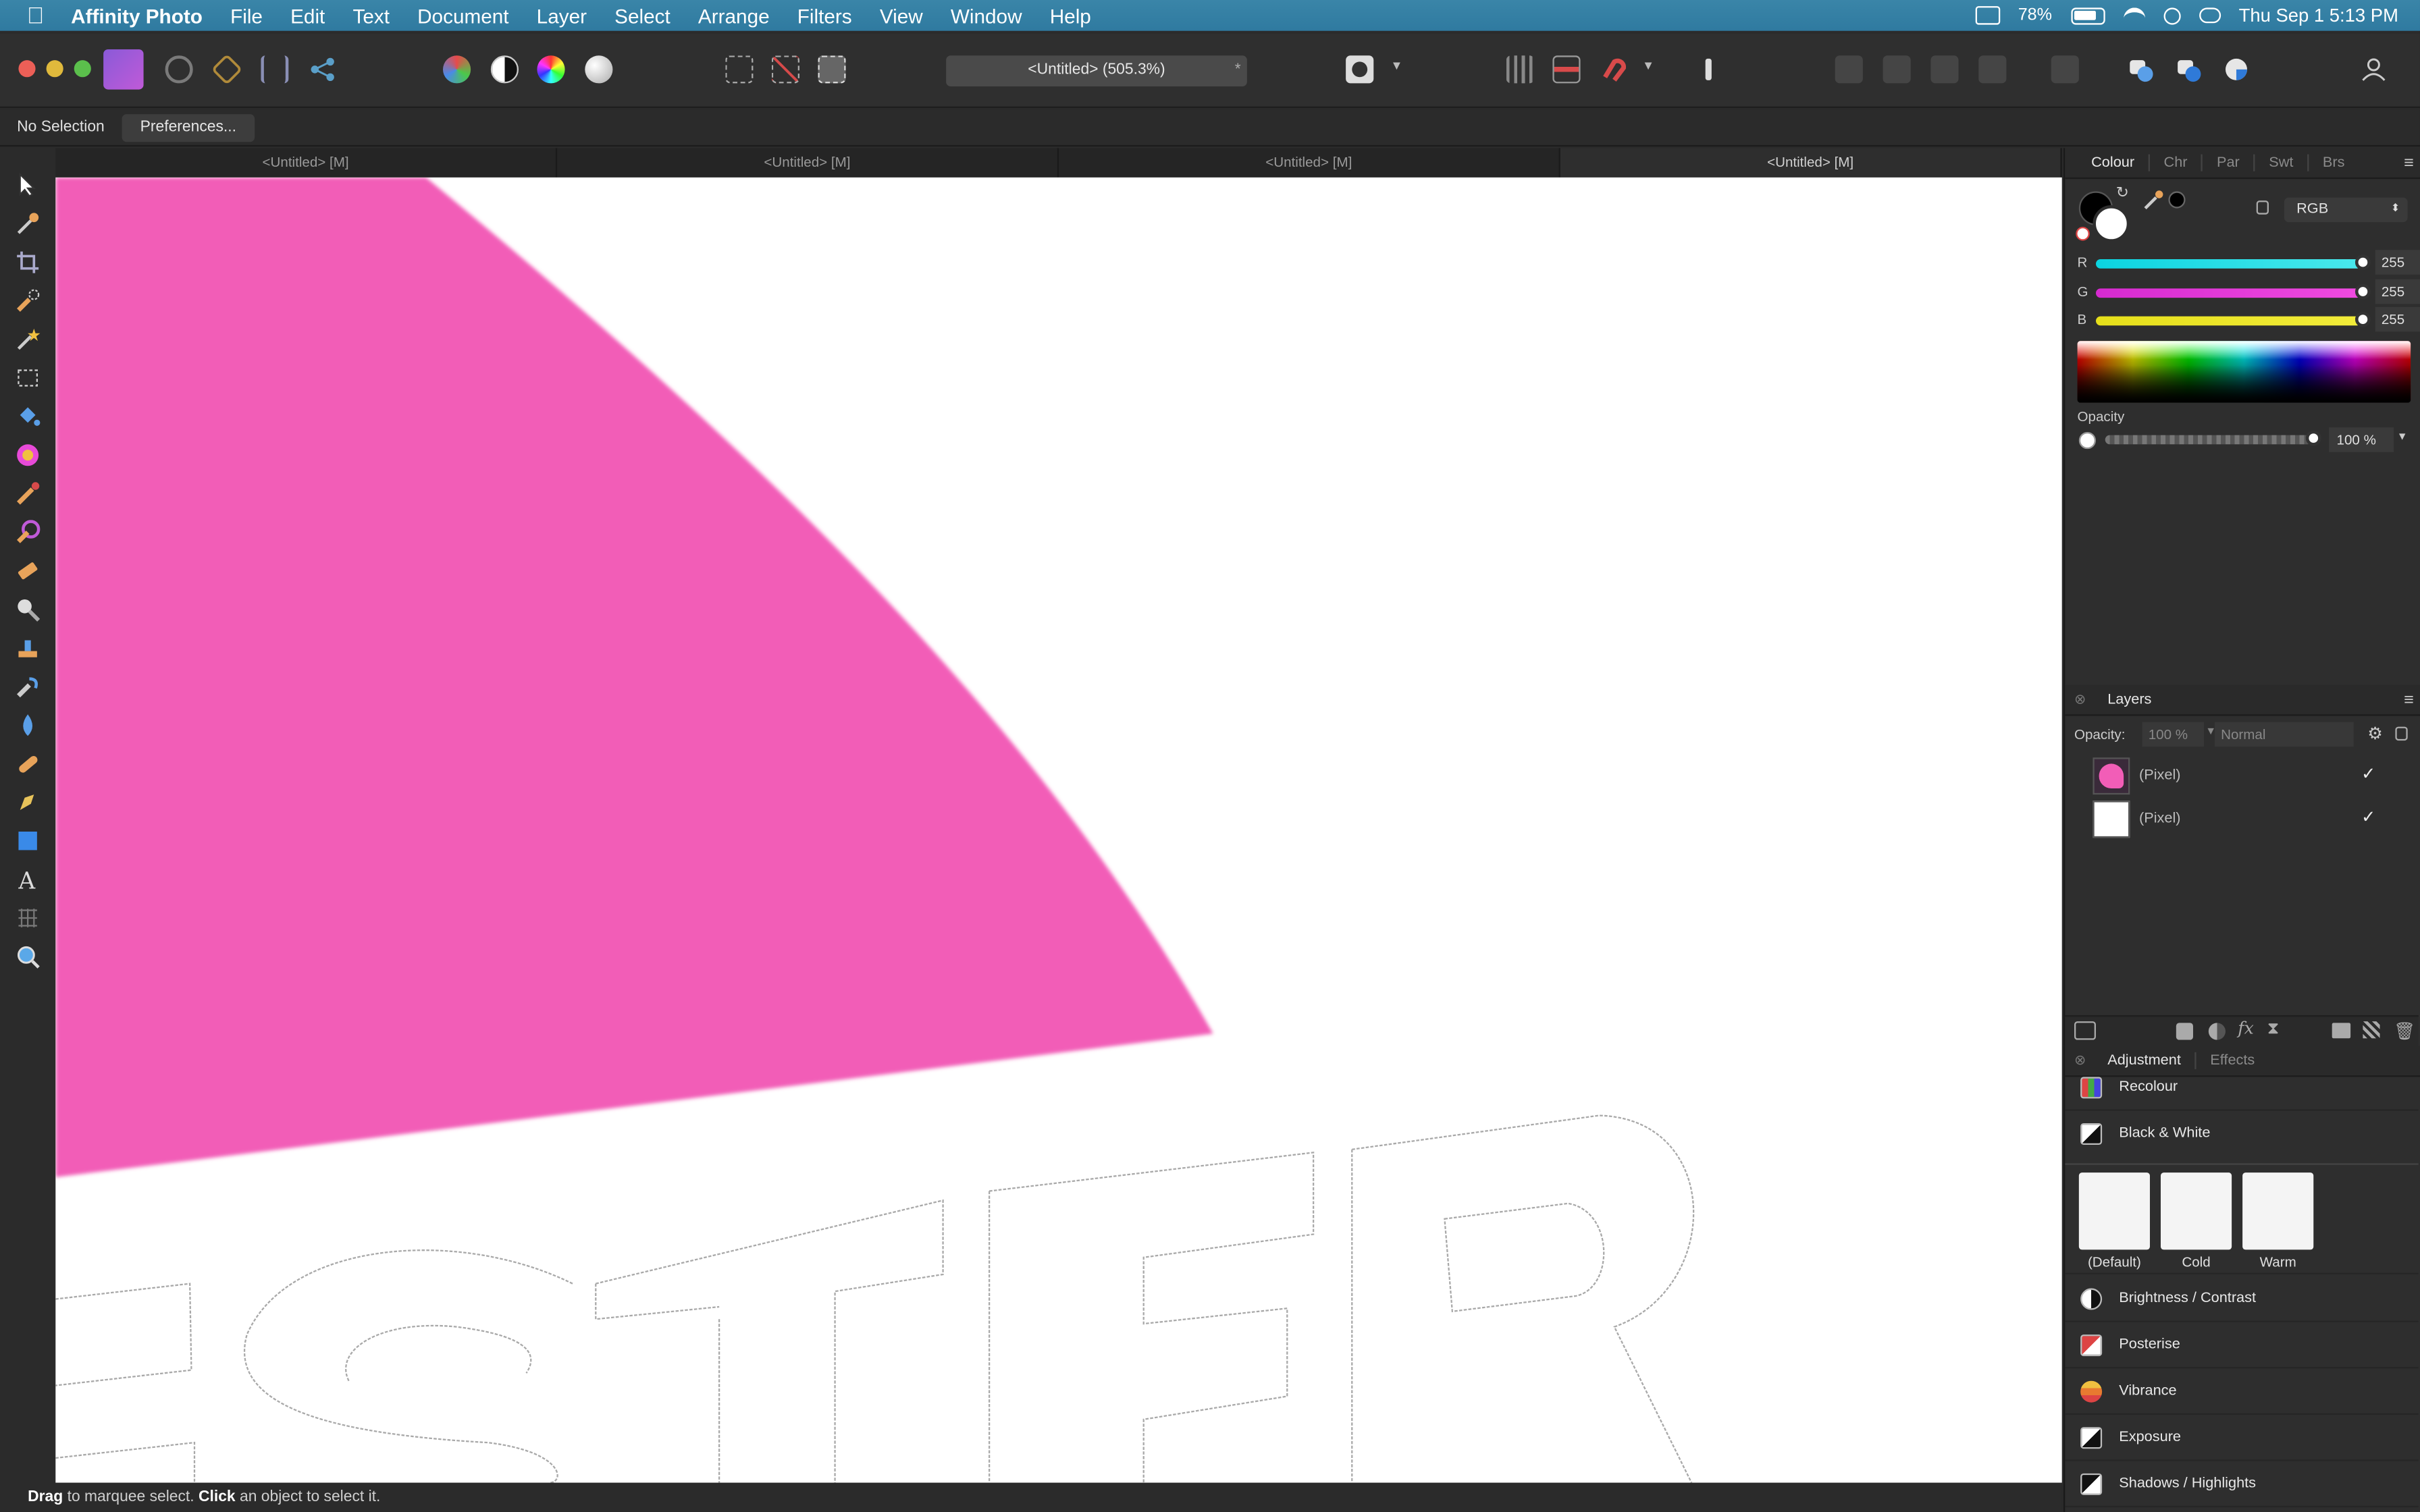  Describe the element at coordinates (1811, 163) in the screenshot. I see `document-tab-active: <Untitled> [M]` at that location.